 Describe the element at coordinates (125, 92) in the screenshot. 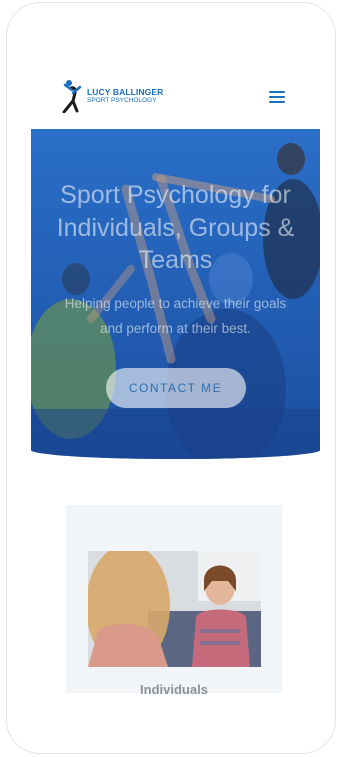

I see `logo-name: LUCY BALLINGER` at that location.